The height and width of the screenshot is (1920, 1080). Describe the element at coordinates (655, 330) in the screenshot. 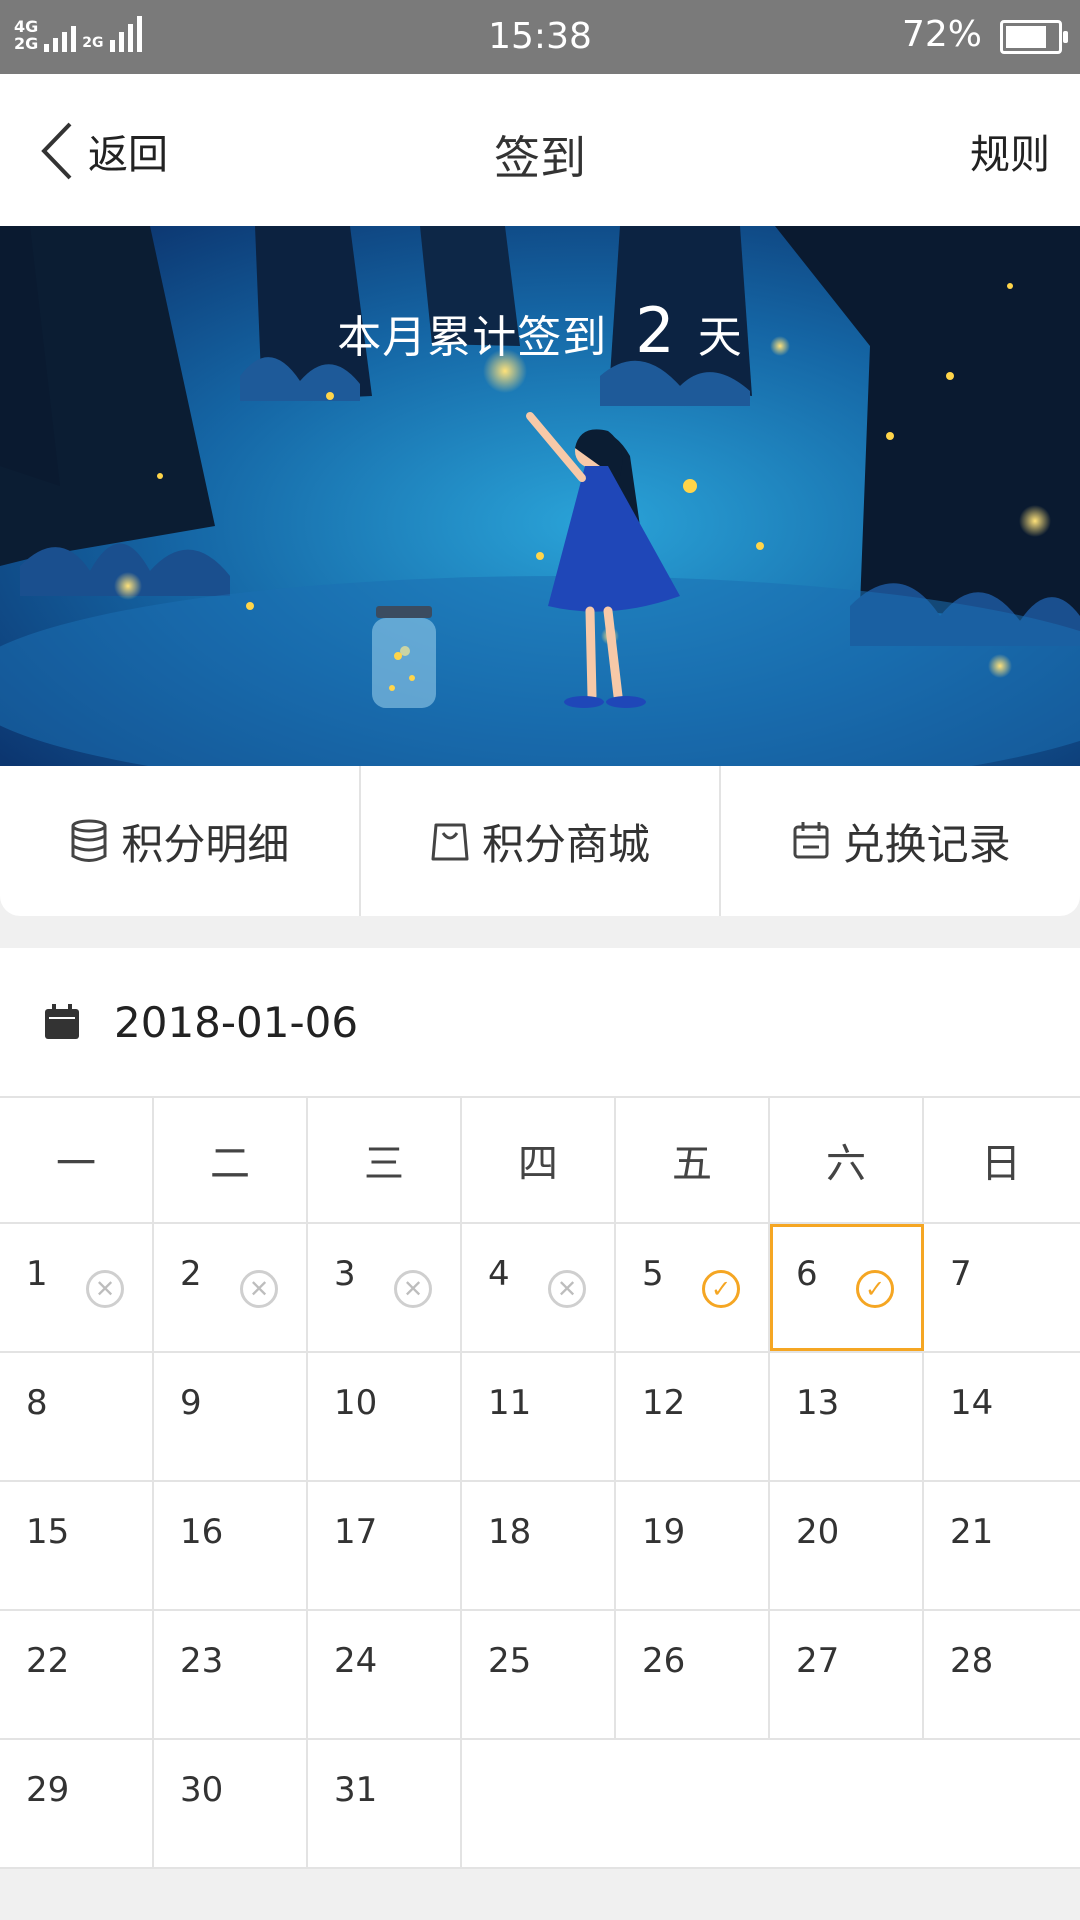

I see `checkin-count: 2` at that location.